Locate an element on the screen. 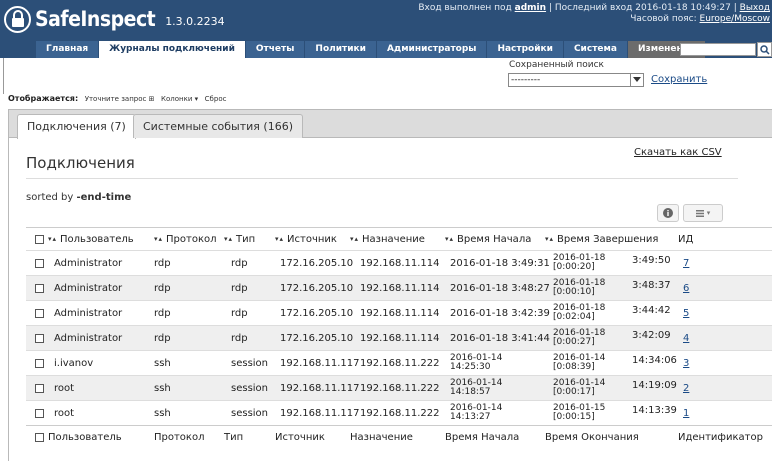 This screenshot has width=772, height=461. column-header: ▾▴ Протокол is located at coordinates (185, 239).